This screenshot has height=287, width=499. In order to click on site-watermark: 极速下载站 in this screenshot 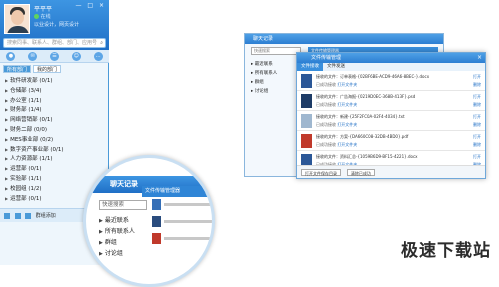, I will do `click(446, 251)`.